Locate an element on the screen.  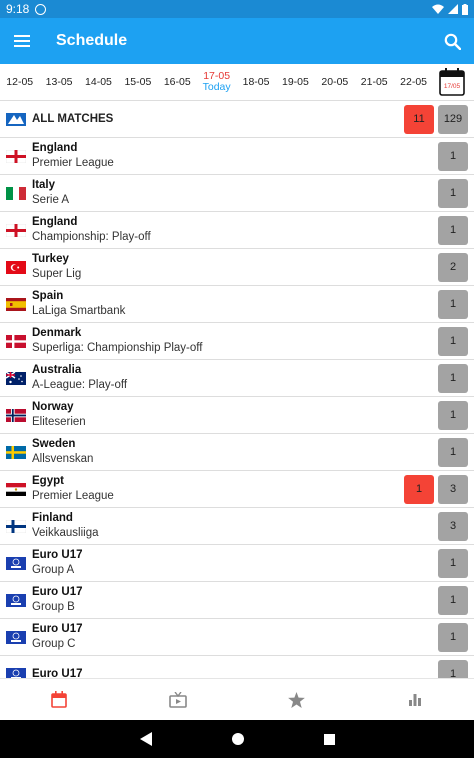
country-name: Egypt is located at coordinates (48, 481).